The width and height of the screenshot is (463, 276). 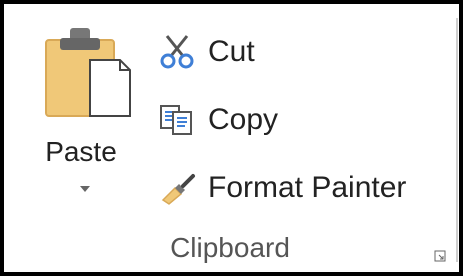 I want to click on copy-icon, so click(x=177, y=120).